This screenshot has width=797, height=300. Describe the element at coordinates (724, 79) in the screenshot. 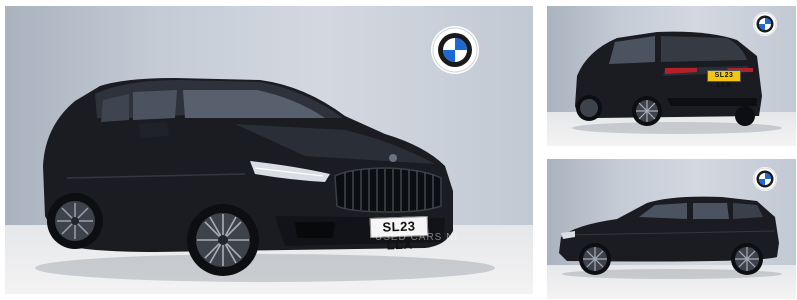

I see `rear-license-plate: SL23 LLX` at that location.